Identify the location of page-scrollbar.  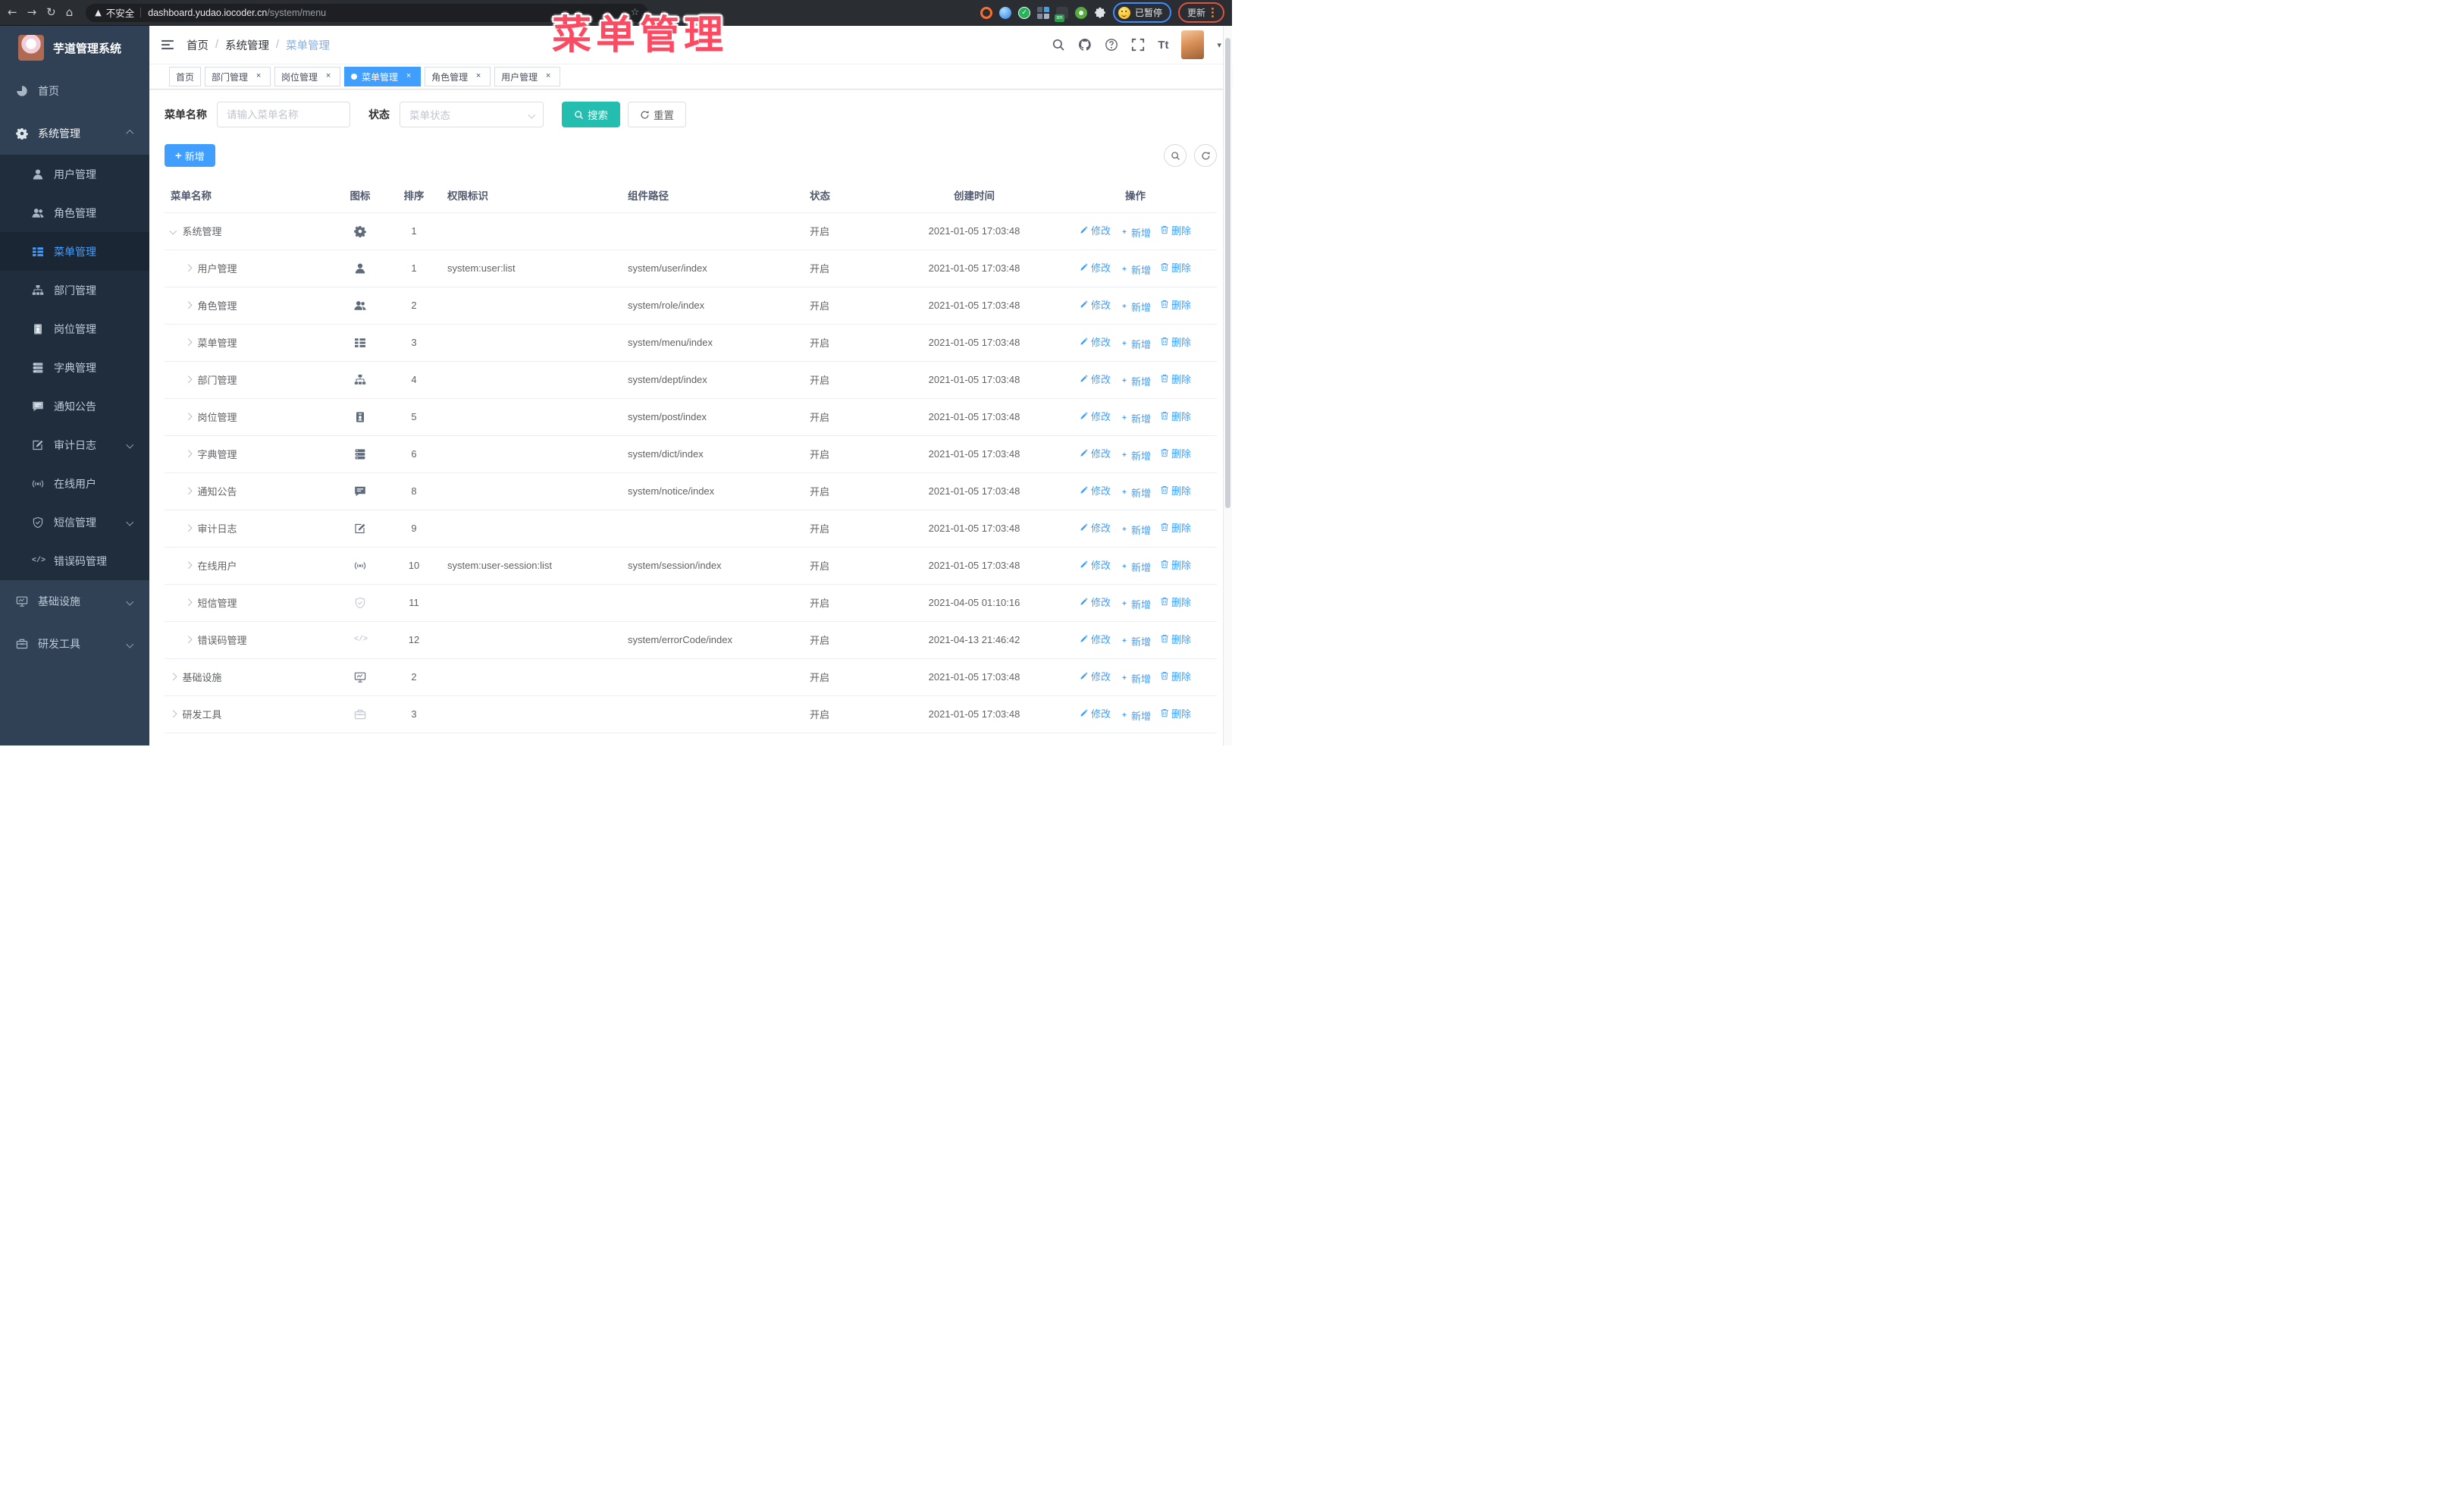
(1228, 386).